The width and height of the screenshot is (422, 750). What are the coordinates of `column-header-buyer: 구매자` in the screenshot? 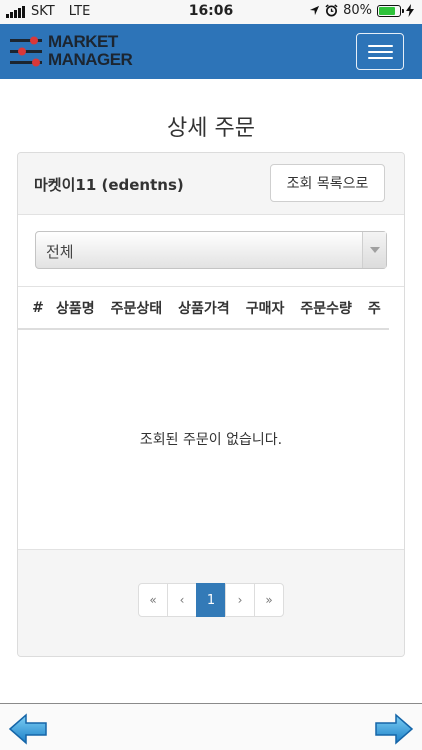 It's located at (265, 308).